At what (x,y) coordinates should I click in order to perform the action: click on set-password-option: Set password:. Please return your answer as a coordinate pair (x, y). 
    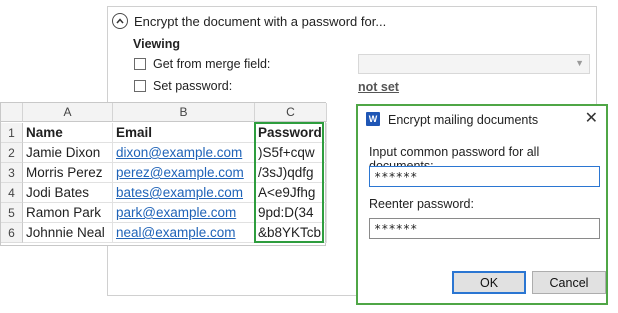
    Looking at the image, I should click on (183, 86).